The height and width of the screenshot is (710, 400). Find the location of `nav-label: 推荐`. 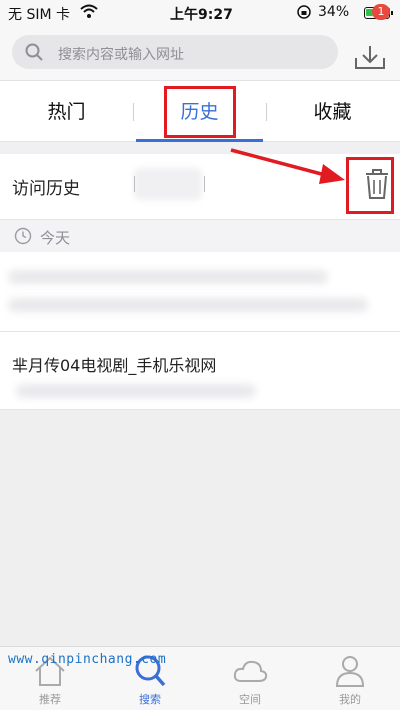

nav-label: 推荐 is located at coordinates (50, 699).